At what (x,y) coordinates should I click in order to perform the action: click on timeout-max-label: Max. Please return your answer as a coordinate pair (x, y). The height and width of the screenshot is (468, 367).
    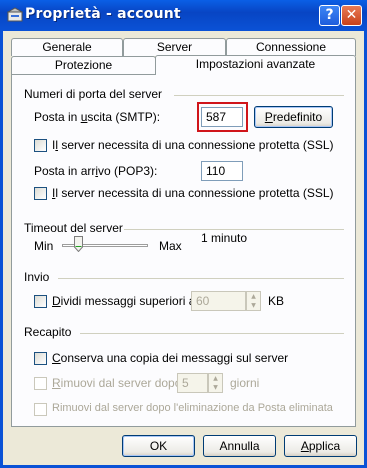
    Looking at the image, I should click on (170, 246).